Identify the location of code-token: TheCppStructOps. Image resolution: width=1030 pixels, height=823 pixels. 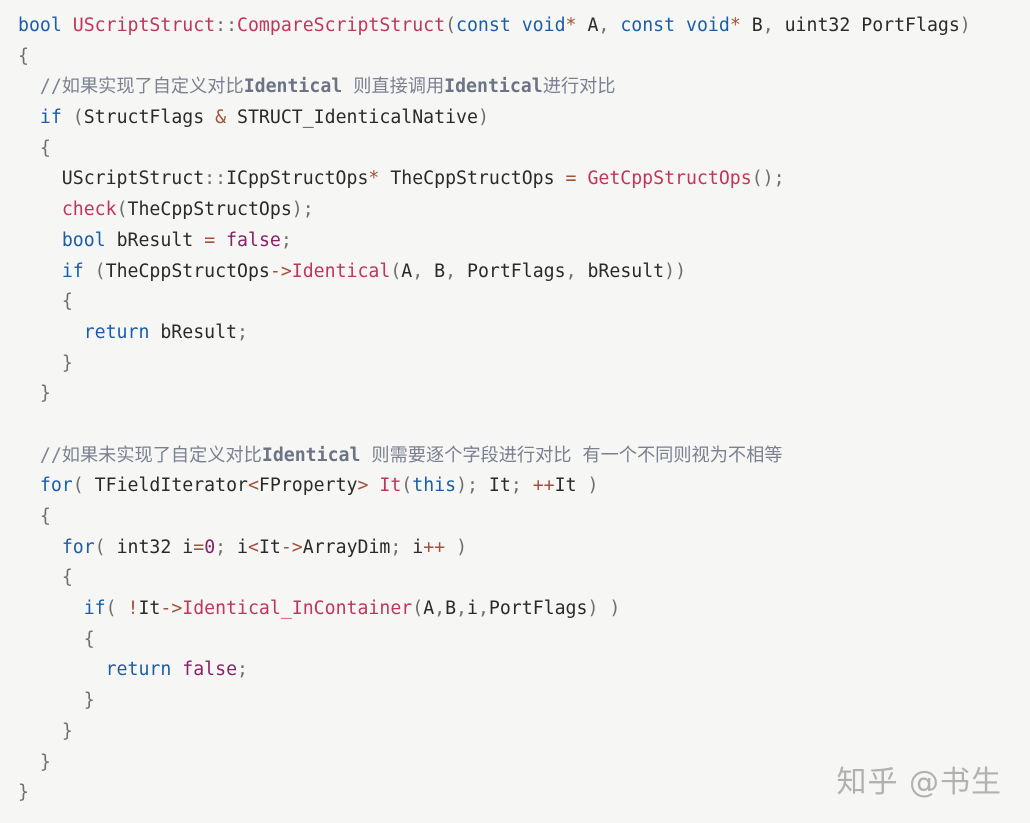
(209, 210).